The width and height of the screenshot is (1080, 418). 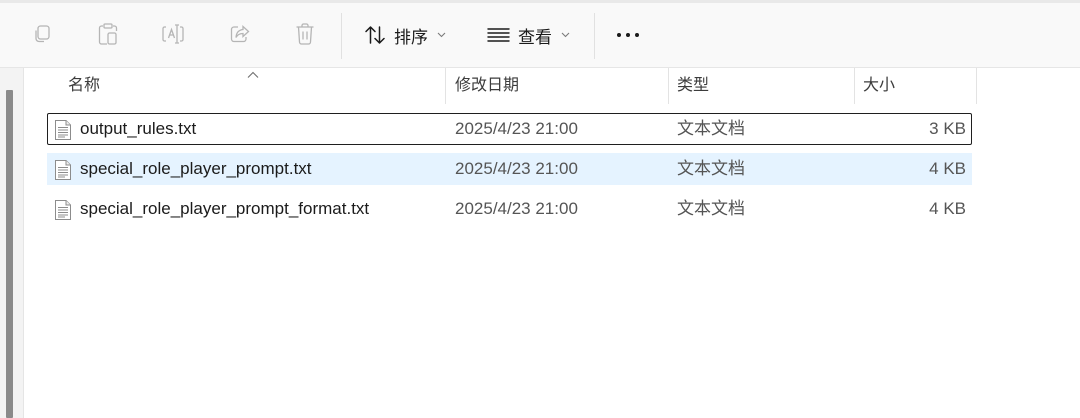 What do you see at coordinates (411, 37) in the screenshot?
I see `sort-label: 排序` at bounding box center [411, 37].